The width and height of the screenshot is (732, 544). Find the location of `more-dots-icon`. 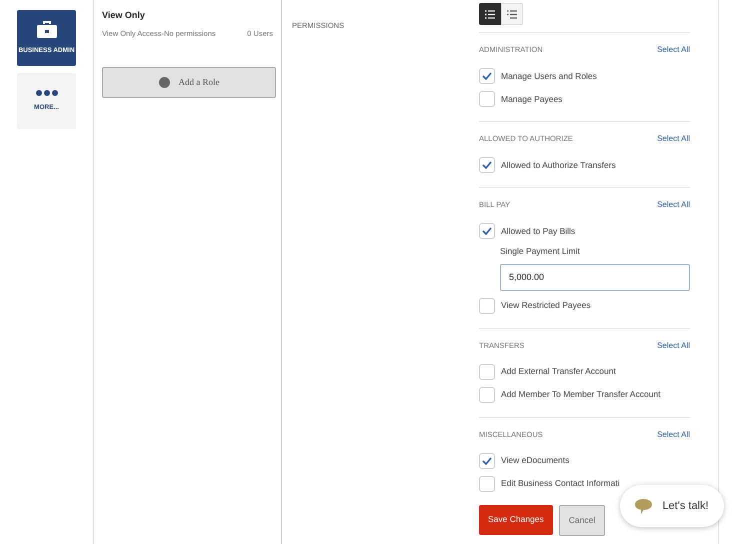

more-dots-icon is located at coordinates (47, 93).